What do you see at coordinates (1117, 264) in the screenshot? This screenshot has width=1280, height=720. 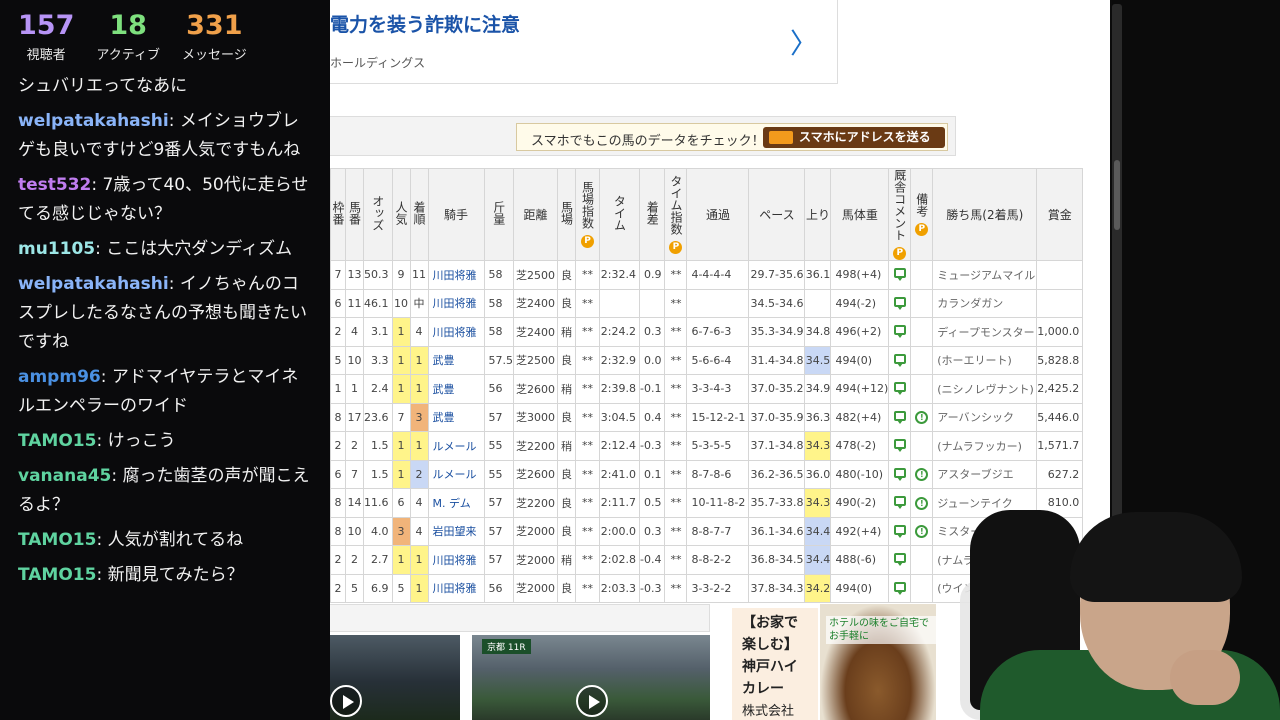 I see `page-scrollbar` at bounding box center [1117, 264].